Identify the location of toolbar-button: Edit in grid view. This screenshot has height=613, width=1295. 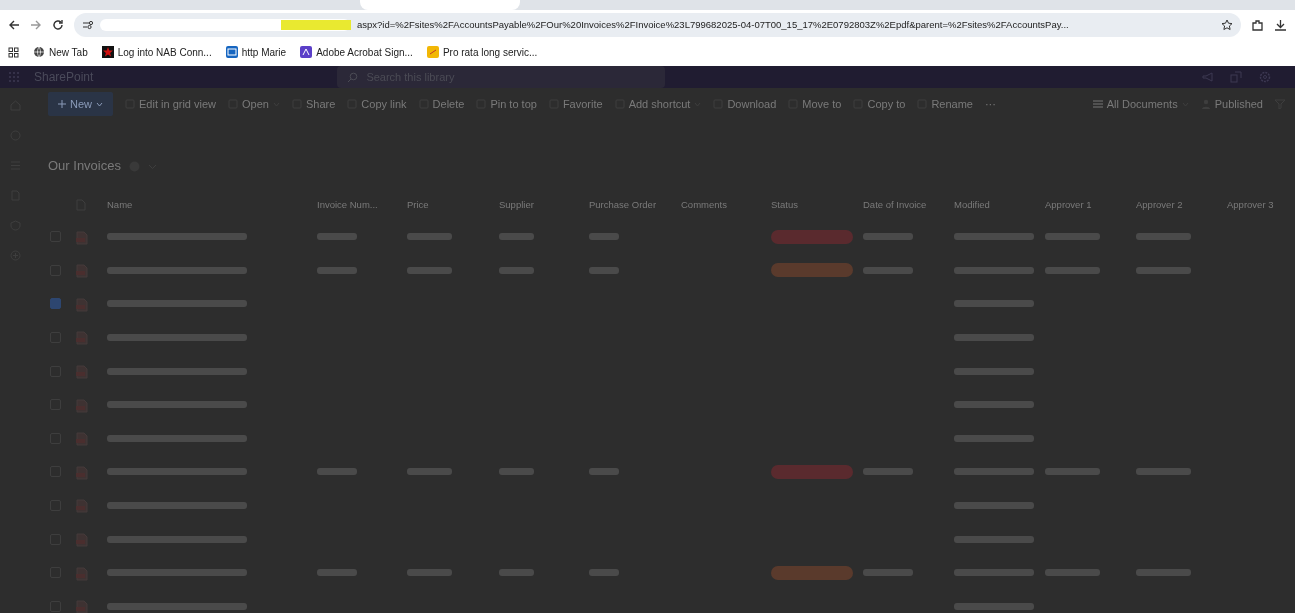
(171, 104).